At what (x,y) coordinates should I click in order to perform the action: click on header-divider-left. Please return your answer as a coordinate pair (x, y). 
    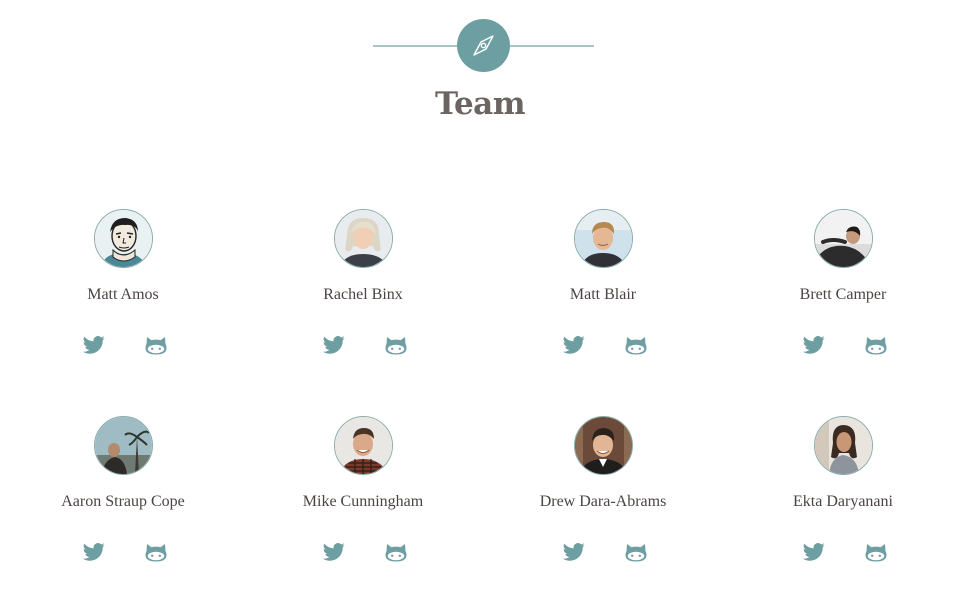
    Looking at the image, I should click on (416, 46).